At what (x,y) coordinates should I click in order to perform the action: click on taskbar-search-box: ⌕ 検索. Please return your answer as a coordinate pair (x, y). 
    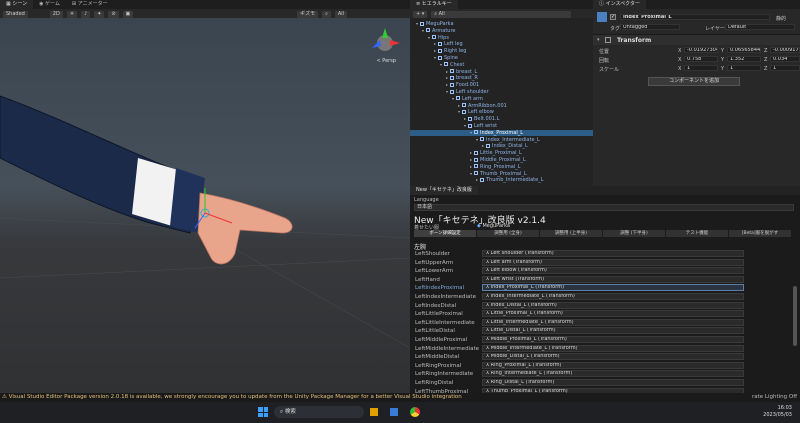
    Looking at the image, I should click on (319, 412).